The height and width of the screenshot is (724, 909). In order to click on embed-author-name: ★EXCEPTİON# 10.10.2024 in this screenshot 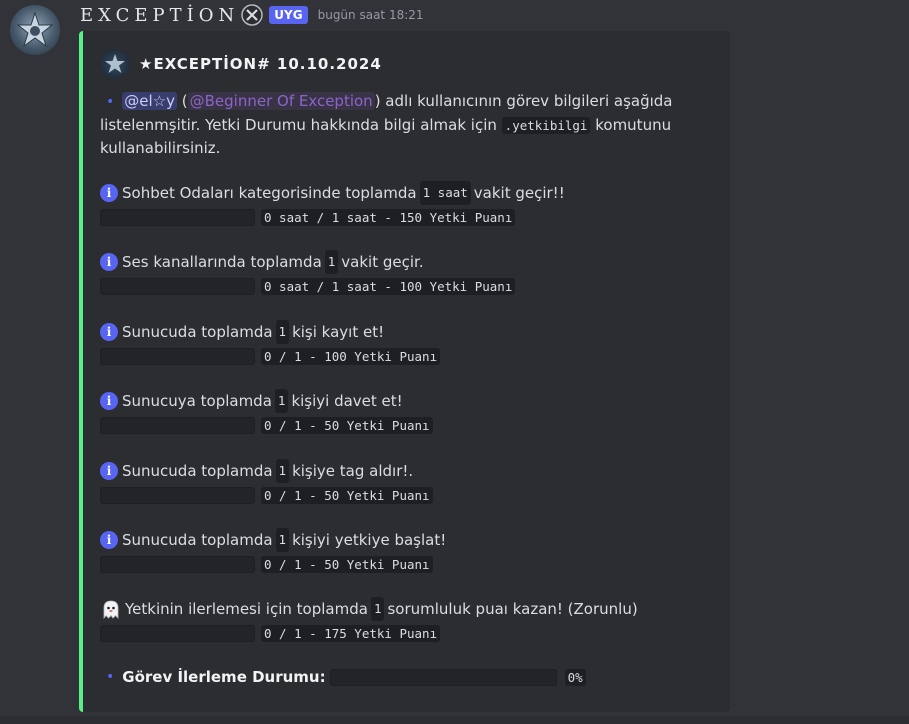, I will do `click(260, 64)`.